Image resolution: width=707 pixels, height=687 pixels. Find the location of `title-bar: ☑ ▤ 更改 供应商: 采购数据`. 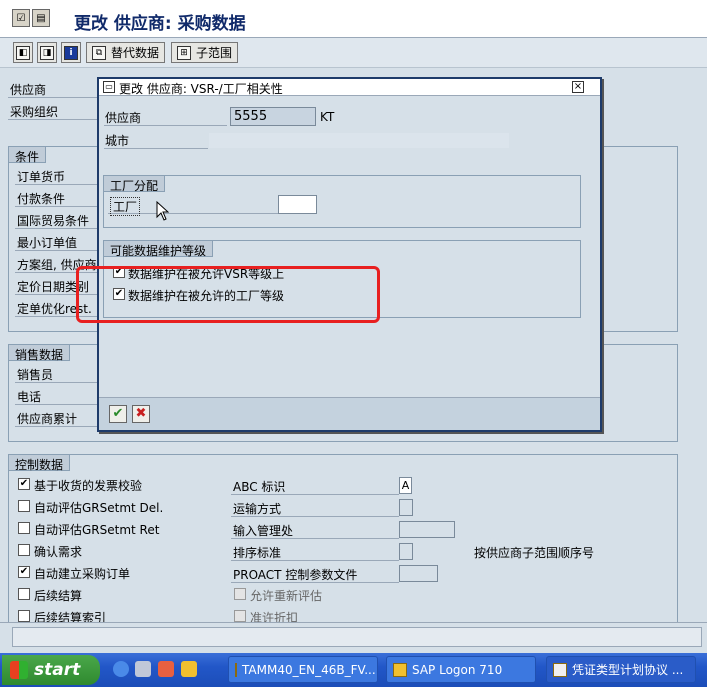

title-bar: ☑ ▤ 更改 供应商: 采购数据 is located at coordinates (353, 19).